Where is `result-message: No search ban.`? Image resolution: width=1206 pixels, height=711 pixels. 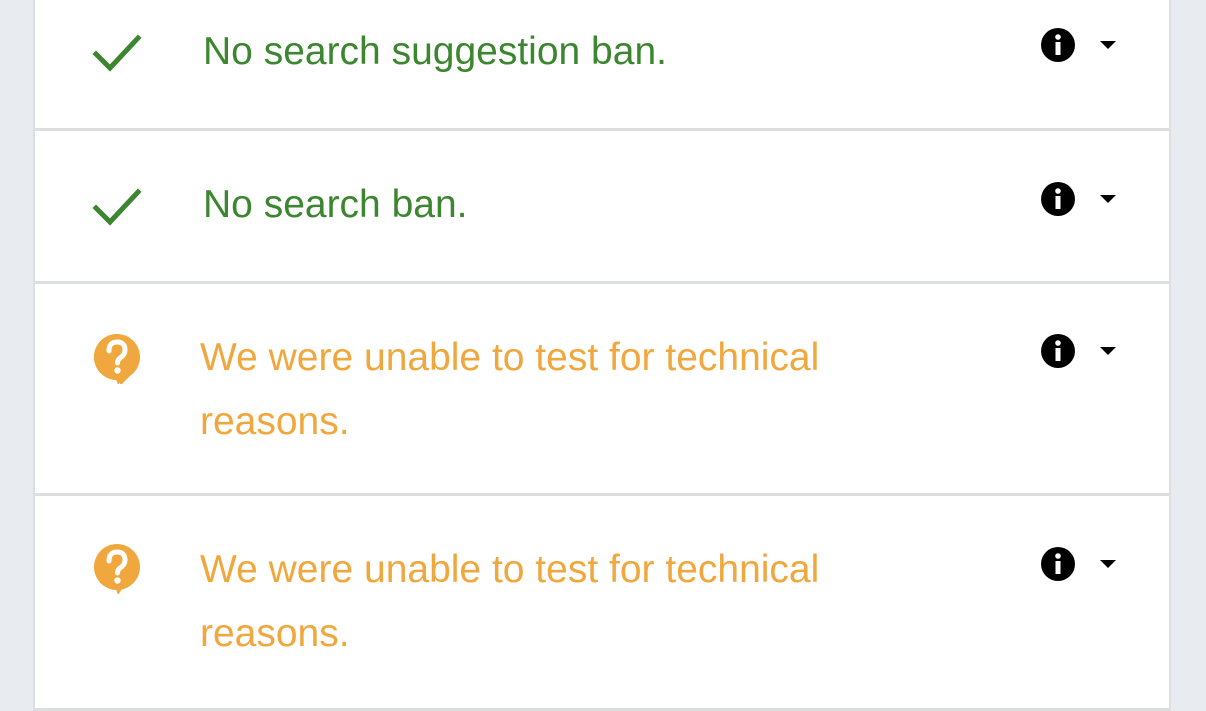 result-message: No search ban. is located at coordinates (335, 204).